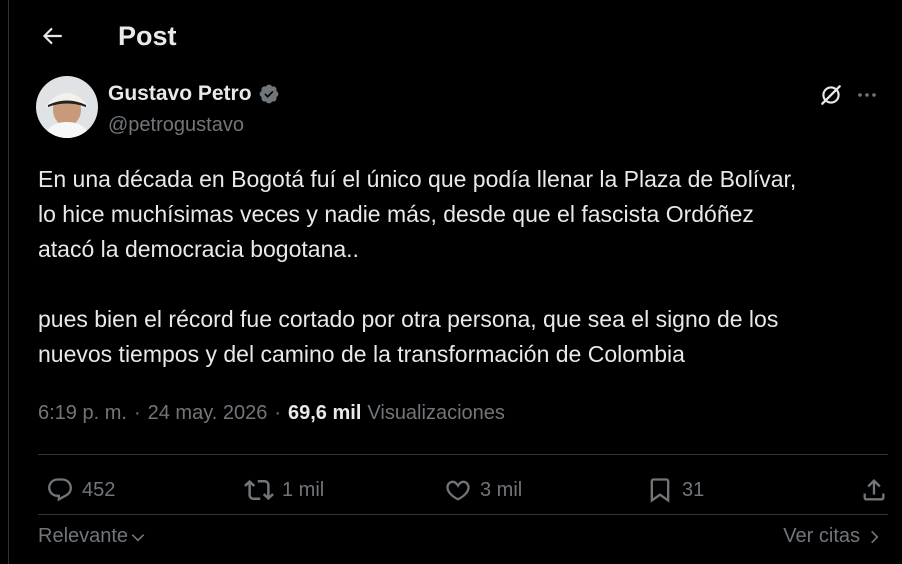 This screenshot has width=902, height=564. Describe the element at coordinates (460, 537) in the screenshot. I see `replies-toolbar: Relevante Ver citas` at that location.